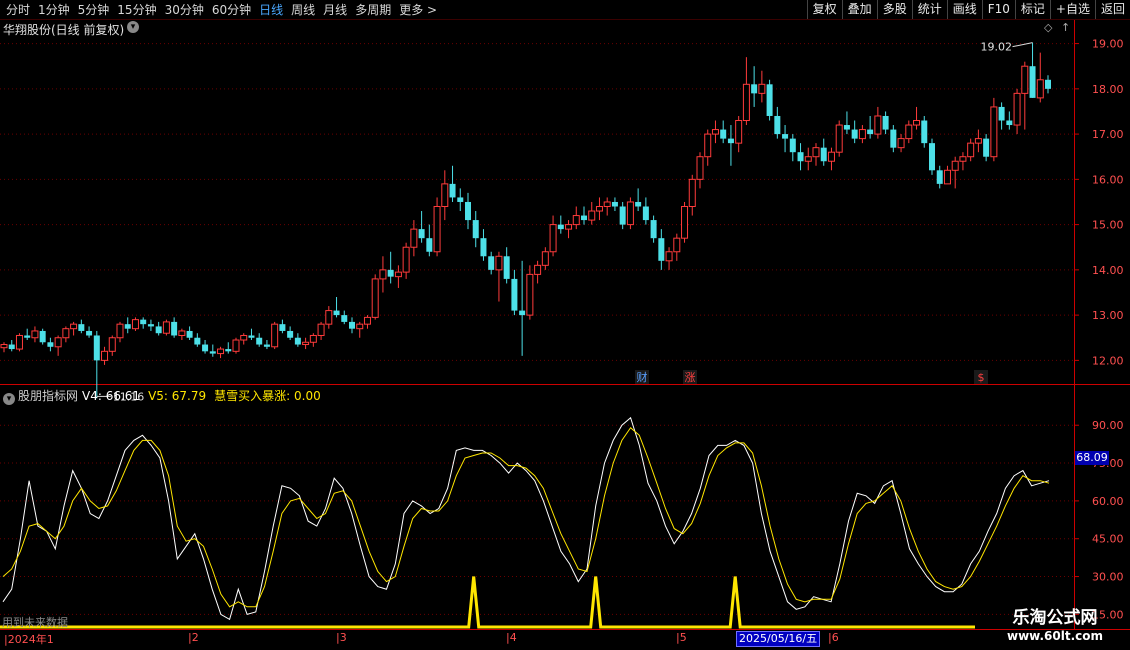 The width and height of the screenshot is (1130, 650). What do you see at coordinates (271, 10) in the screenshot?
I see `period-tab-6: 日线` at bounding box center [271, 10].